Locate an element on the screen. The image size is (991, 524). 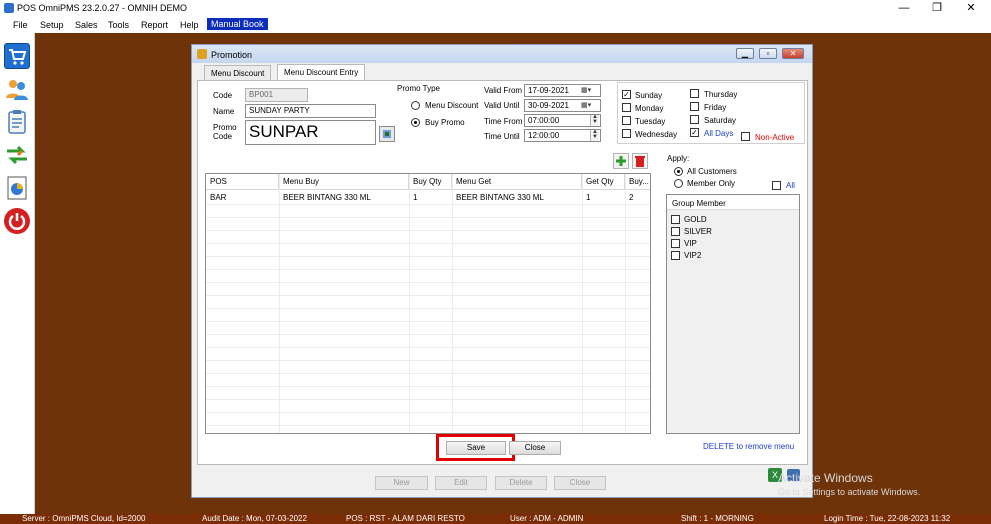
name-field: SUNDAY PARTY is located at coordinates (310, 111).